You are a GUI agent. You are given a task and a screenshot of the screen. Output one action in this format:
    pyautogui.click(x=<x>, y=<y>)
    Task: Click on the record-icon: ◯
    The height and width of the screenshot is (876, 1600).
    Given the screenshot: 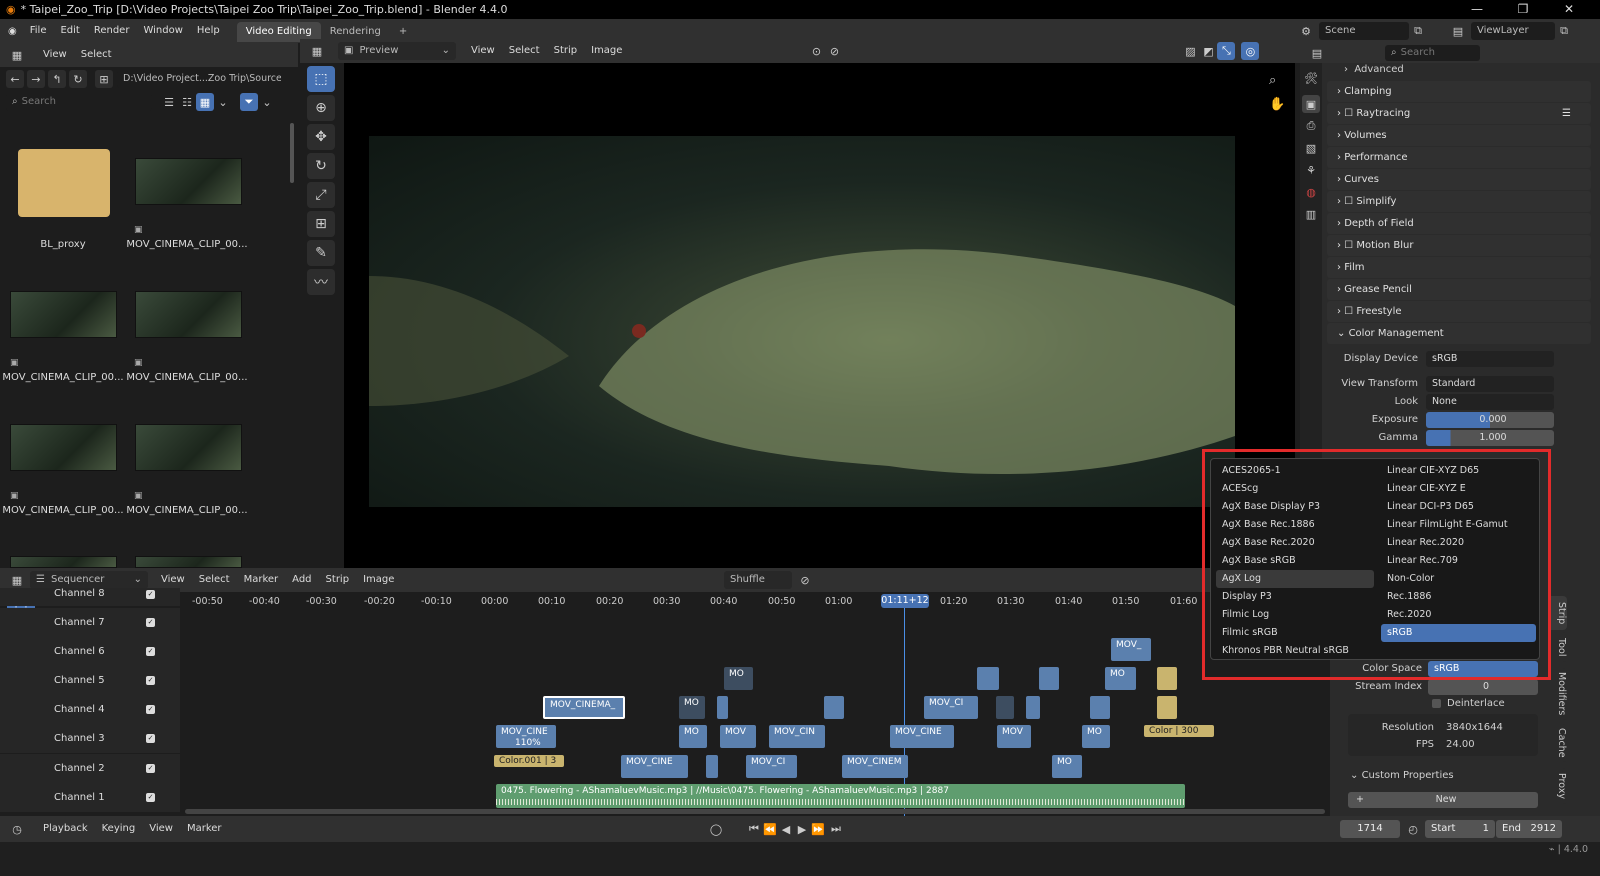 What is the action you would take?
    pyautogui.click(x=716, y=829)
    